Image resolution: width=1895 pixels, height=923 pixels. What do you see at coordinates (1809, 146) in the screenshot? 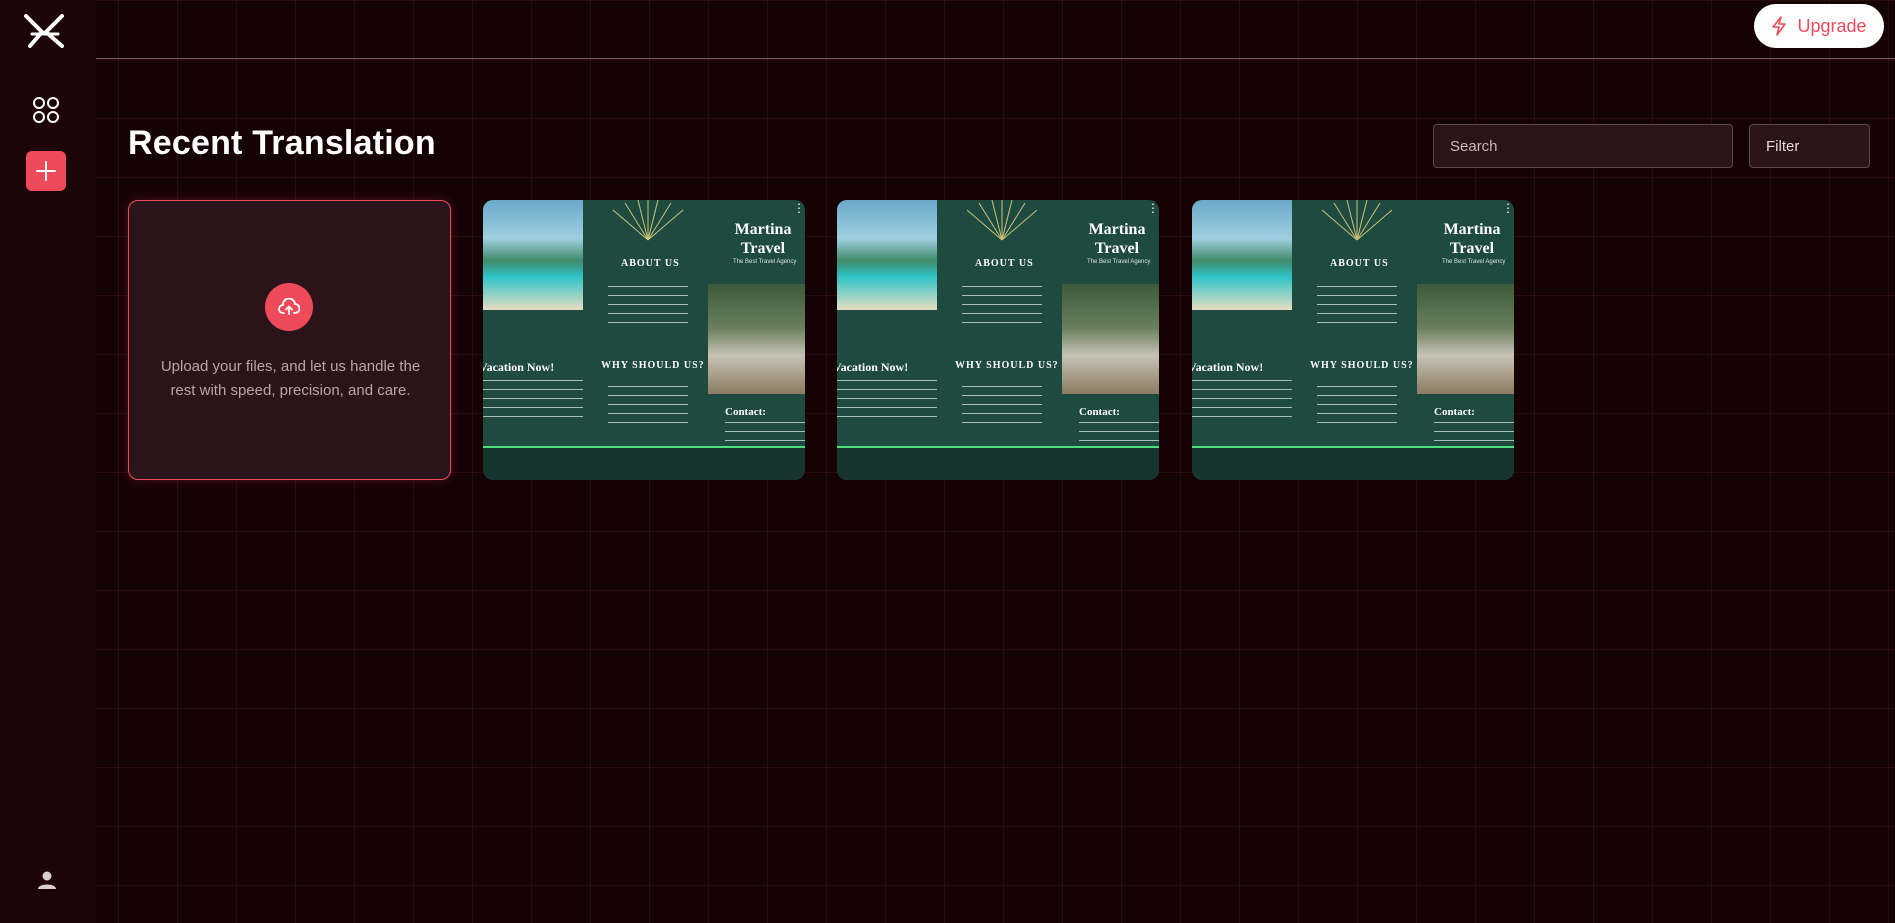
I see `filter-button: Filter` at bounding box center [1809, 146].